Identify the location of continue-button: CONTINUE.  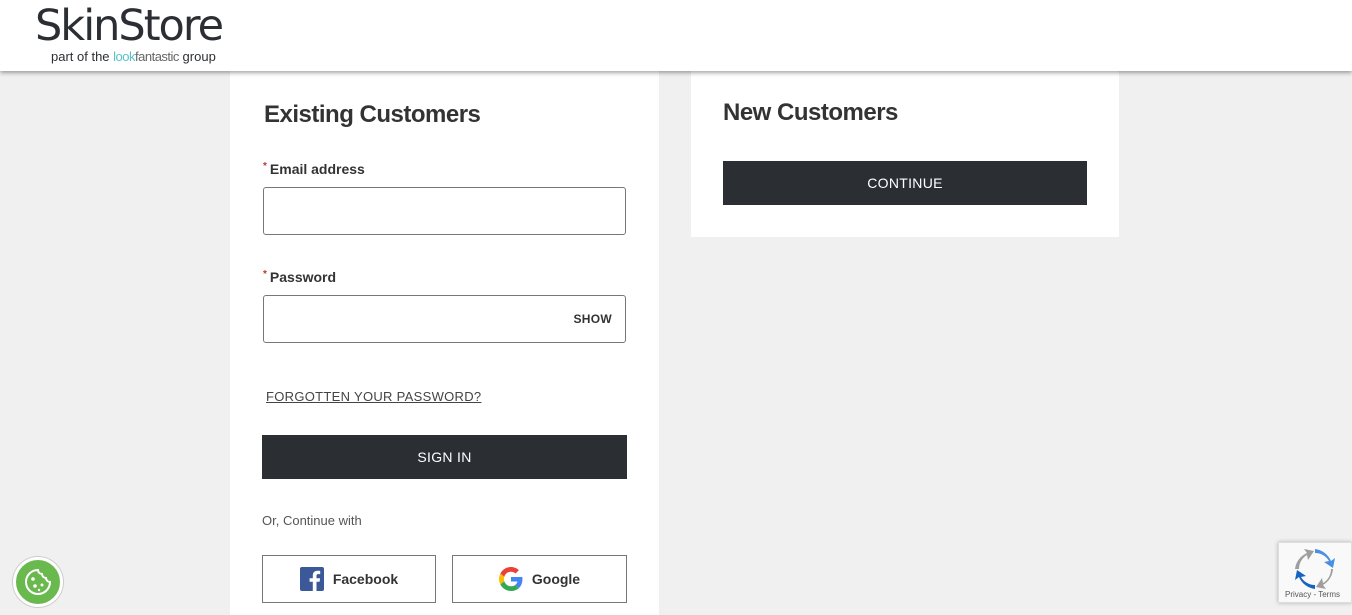
(905, 183).